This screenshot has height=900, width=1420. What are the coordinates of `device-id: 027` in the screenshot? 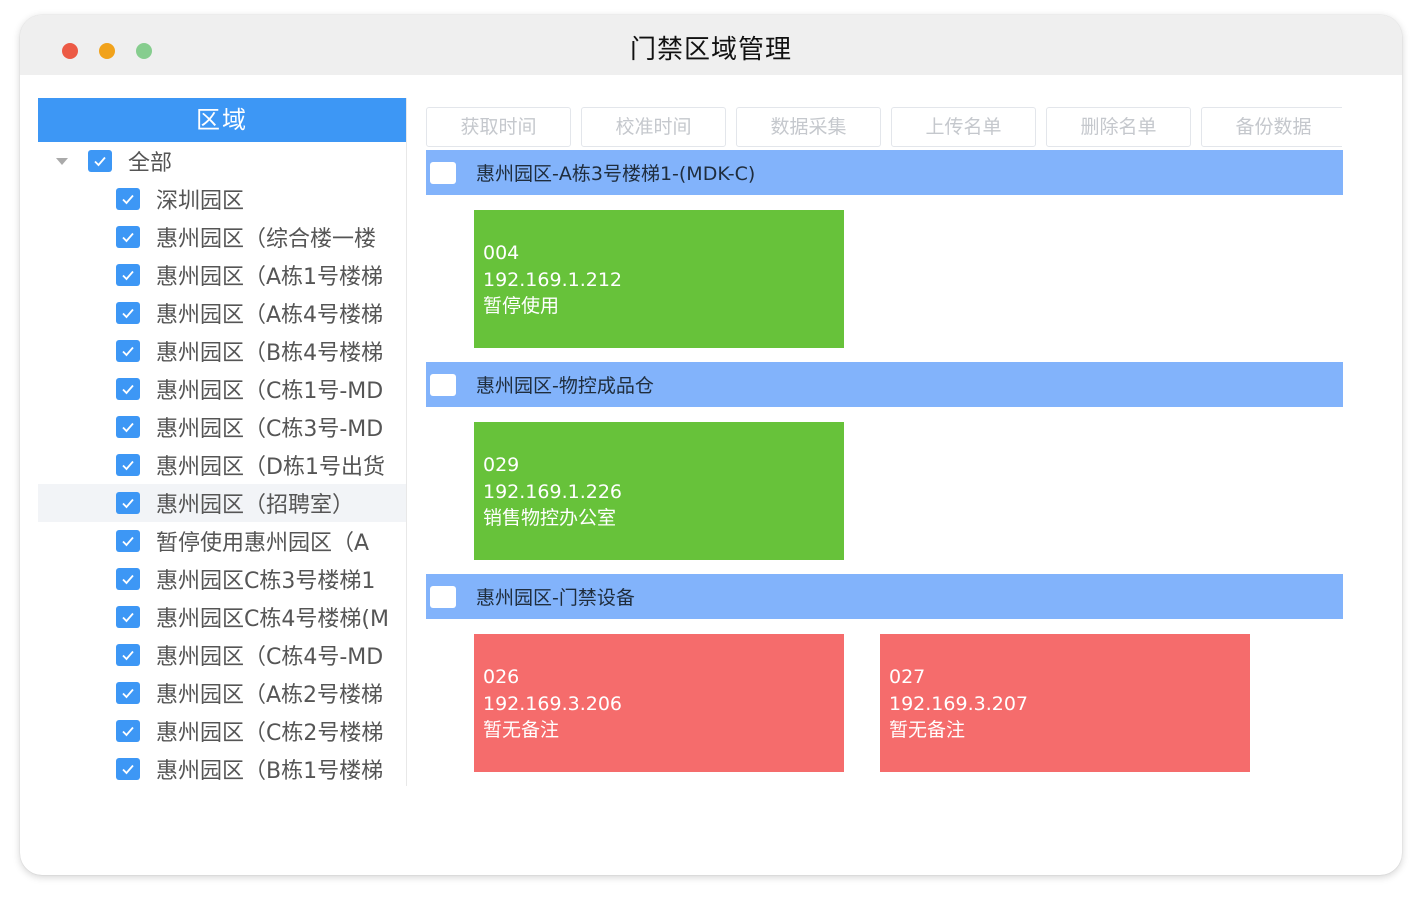 It's located at (907, 677).